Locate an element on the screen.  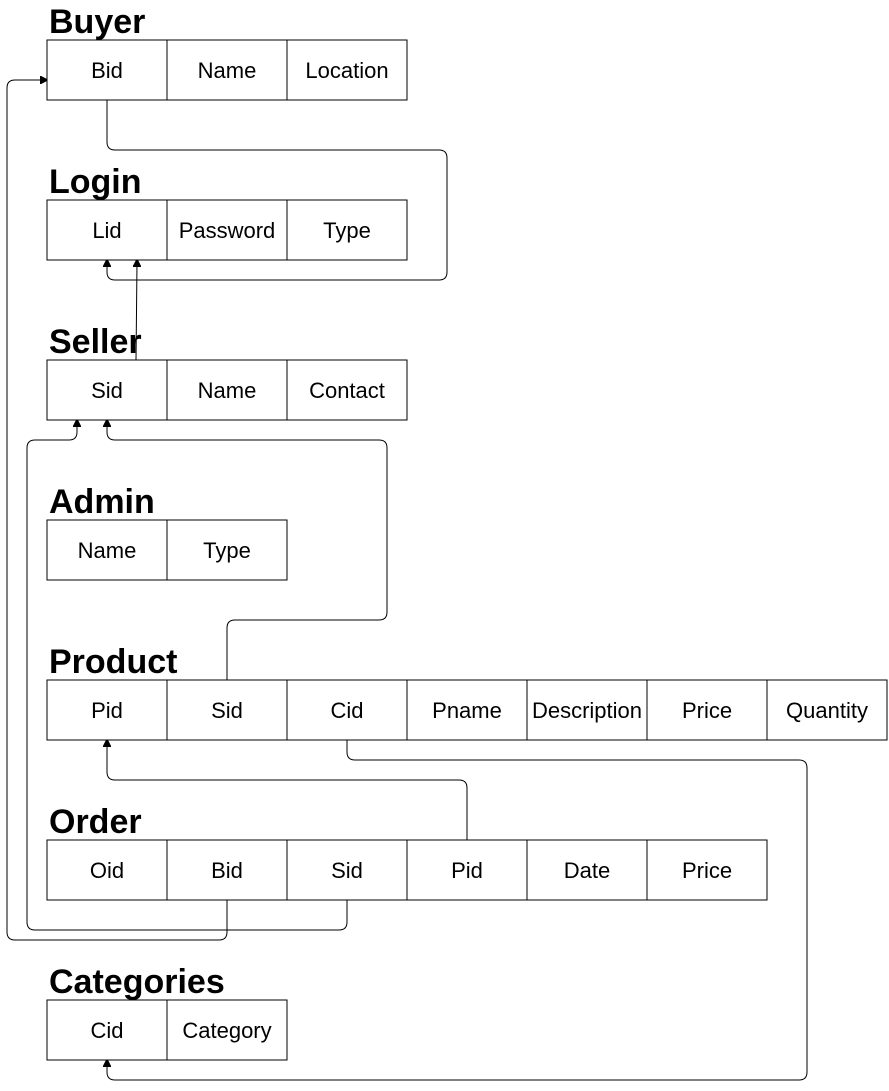
column-product-description: Description is located at coordinates (587, 710).